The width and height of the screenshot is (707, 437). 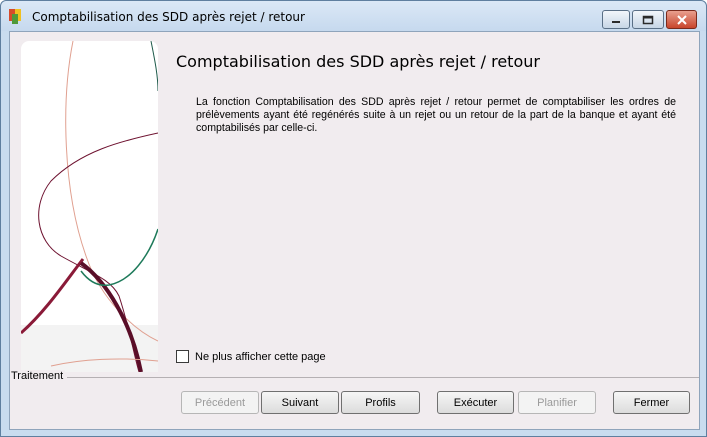 What do you see at coordinates (182, 356) in the screenshot?
I see `dont-show-again-checkbox` at bounding box center [182, 356].